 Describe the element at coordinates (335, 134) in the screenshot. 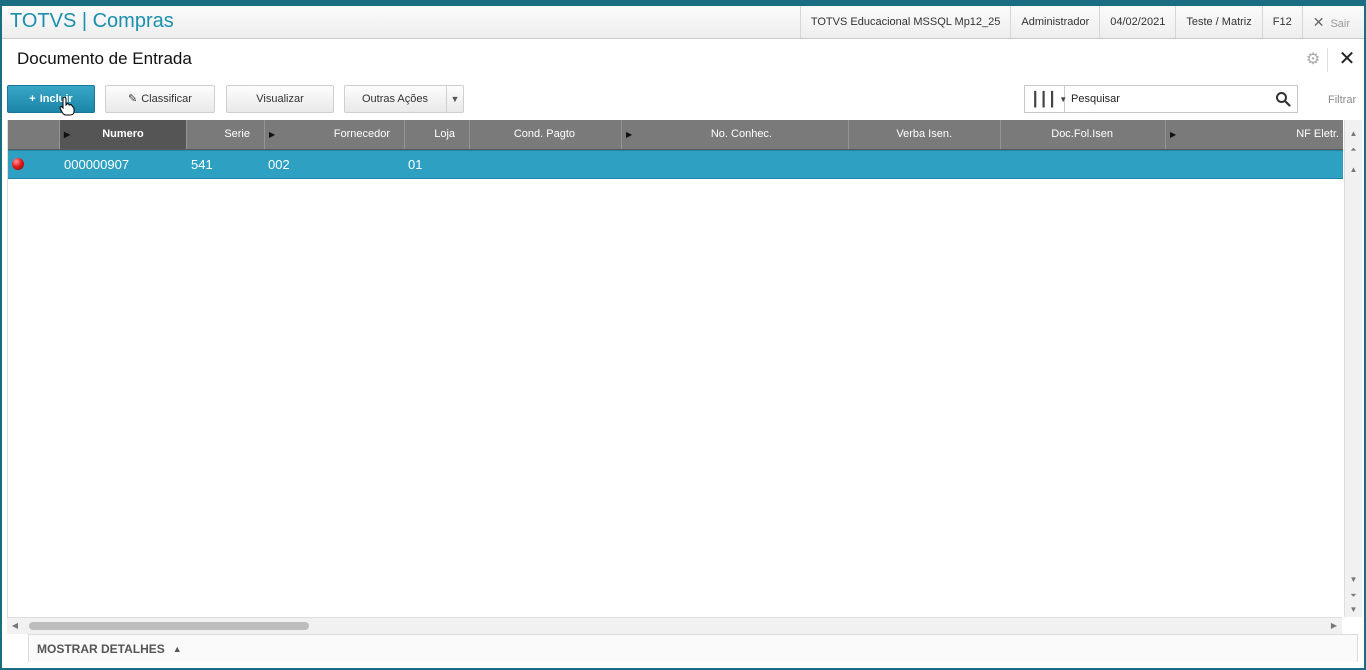

I see `column-header-fornecedor: ▶ Fornecedor` at that location.